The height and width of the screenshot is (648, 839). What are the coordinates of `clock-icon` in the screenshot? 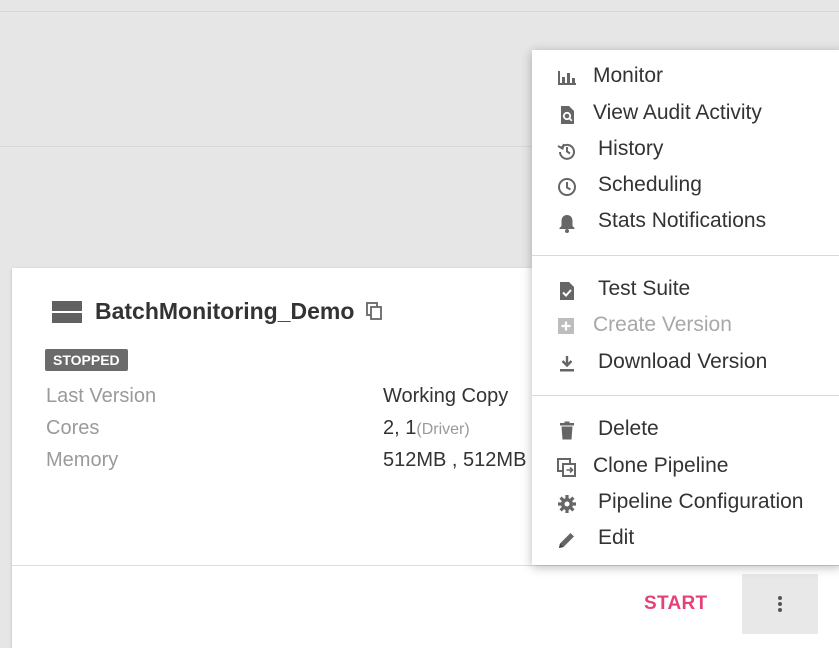 It's located at (567, 187).